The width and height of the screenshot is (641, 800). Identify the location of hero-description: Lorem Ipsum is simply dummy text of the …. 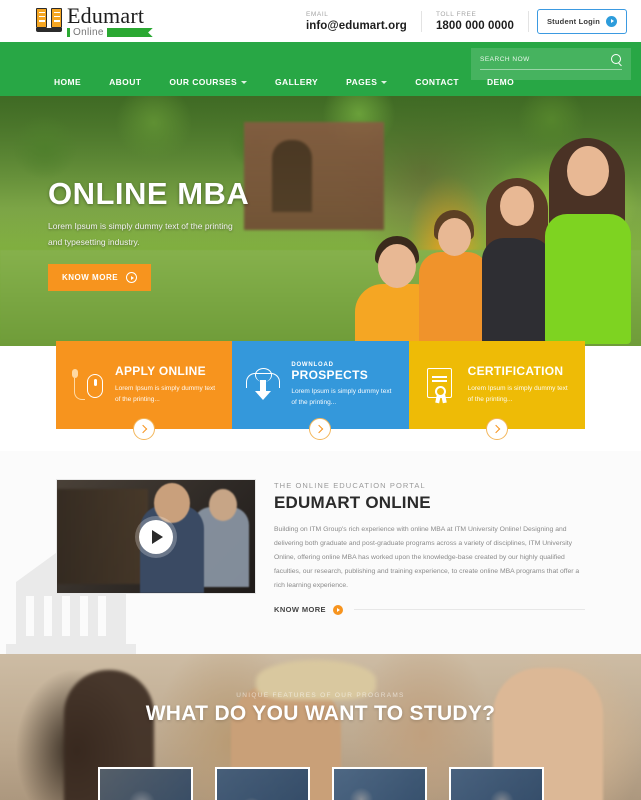
(140, 234).